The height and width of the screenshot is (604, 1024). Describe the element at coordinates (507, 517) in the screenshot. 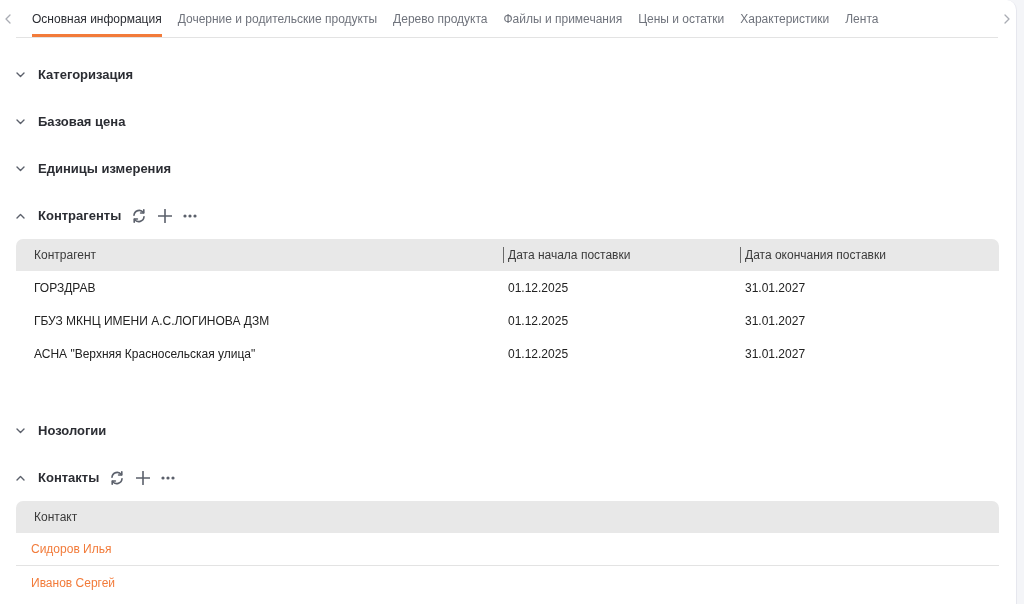

I see `column-header: Контакт` at that location.